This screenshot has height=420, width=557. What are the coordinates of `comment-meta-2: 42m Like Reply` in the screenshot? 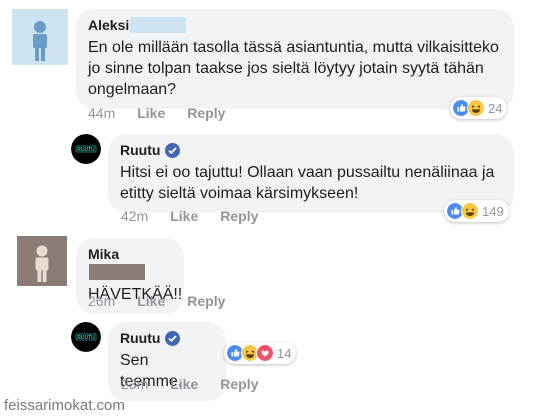 It's located at (200, 216).